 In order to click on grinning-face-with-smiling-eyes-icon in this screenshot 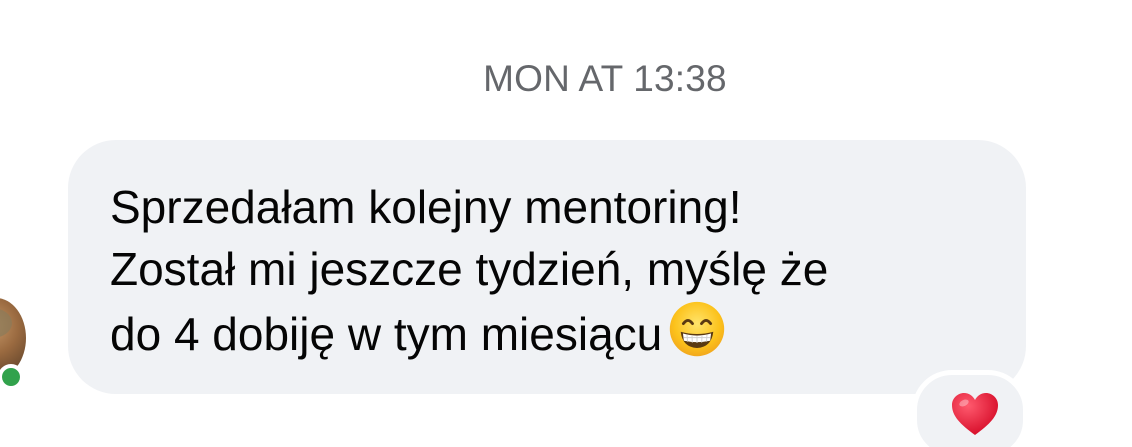, I will do `click(697, 329)`.